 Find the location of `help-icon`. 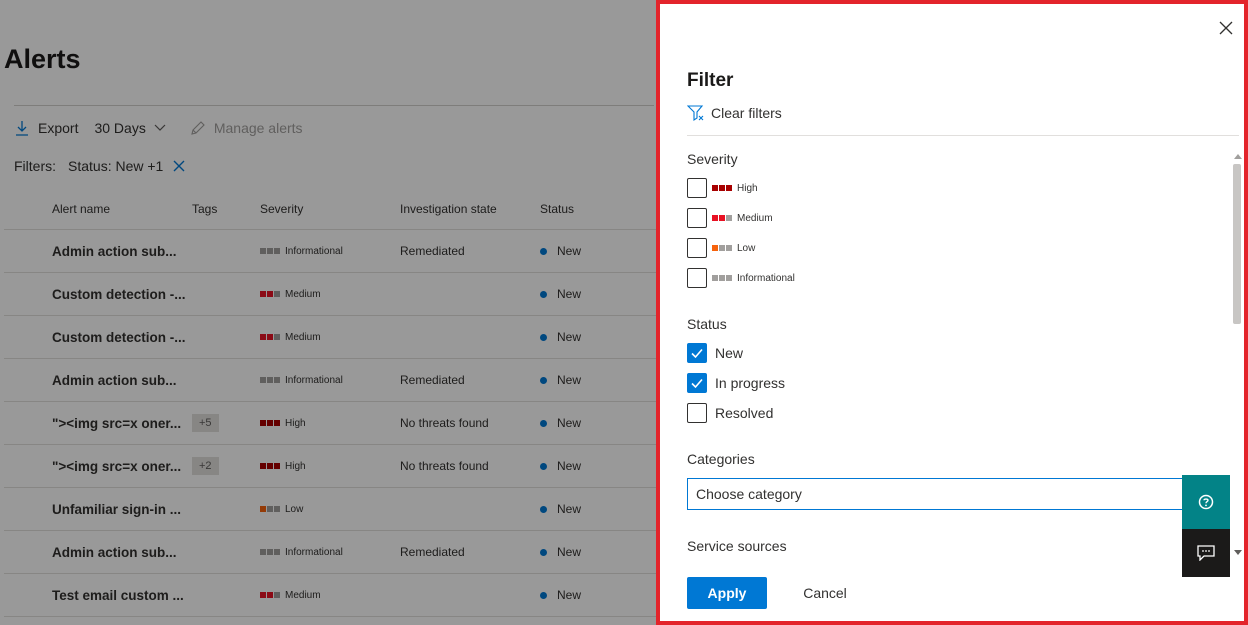

help-icon is located at coordinates (1206, 502).